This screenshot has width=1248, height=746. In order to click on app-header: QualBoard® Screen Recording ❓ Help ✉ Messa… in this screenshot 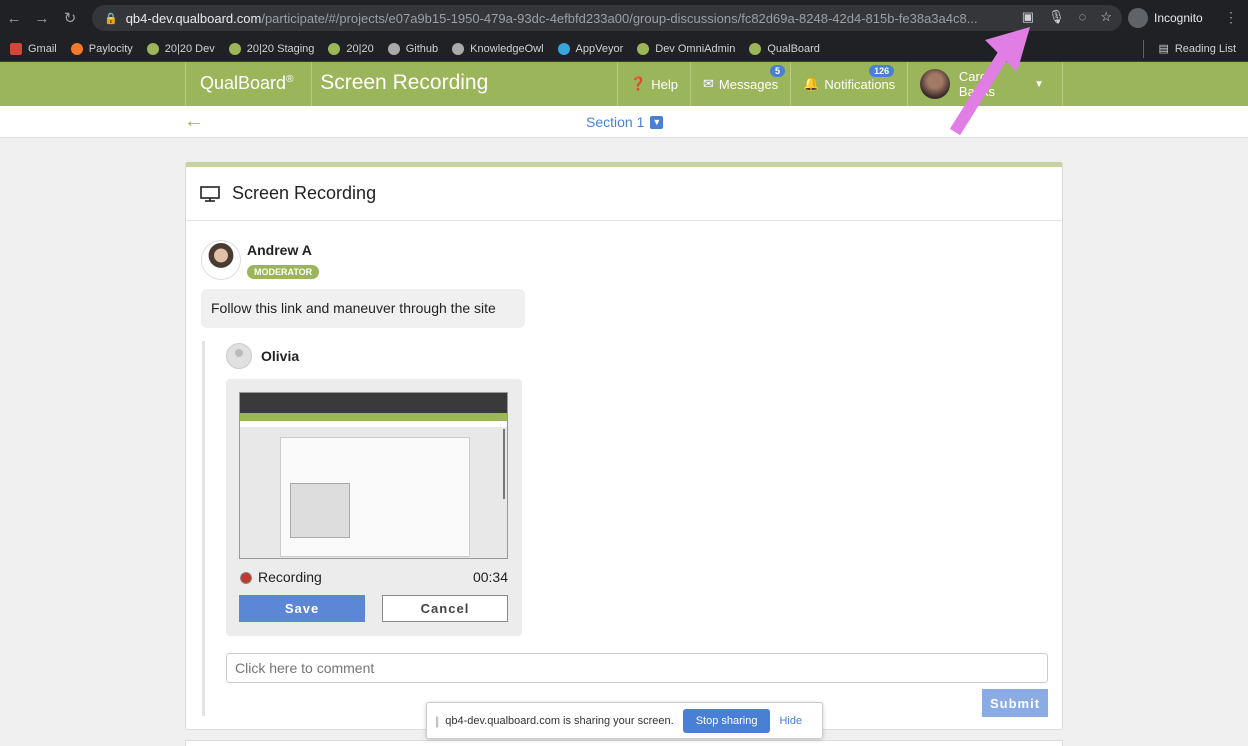, I will do `click(624, 84)`.